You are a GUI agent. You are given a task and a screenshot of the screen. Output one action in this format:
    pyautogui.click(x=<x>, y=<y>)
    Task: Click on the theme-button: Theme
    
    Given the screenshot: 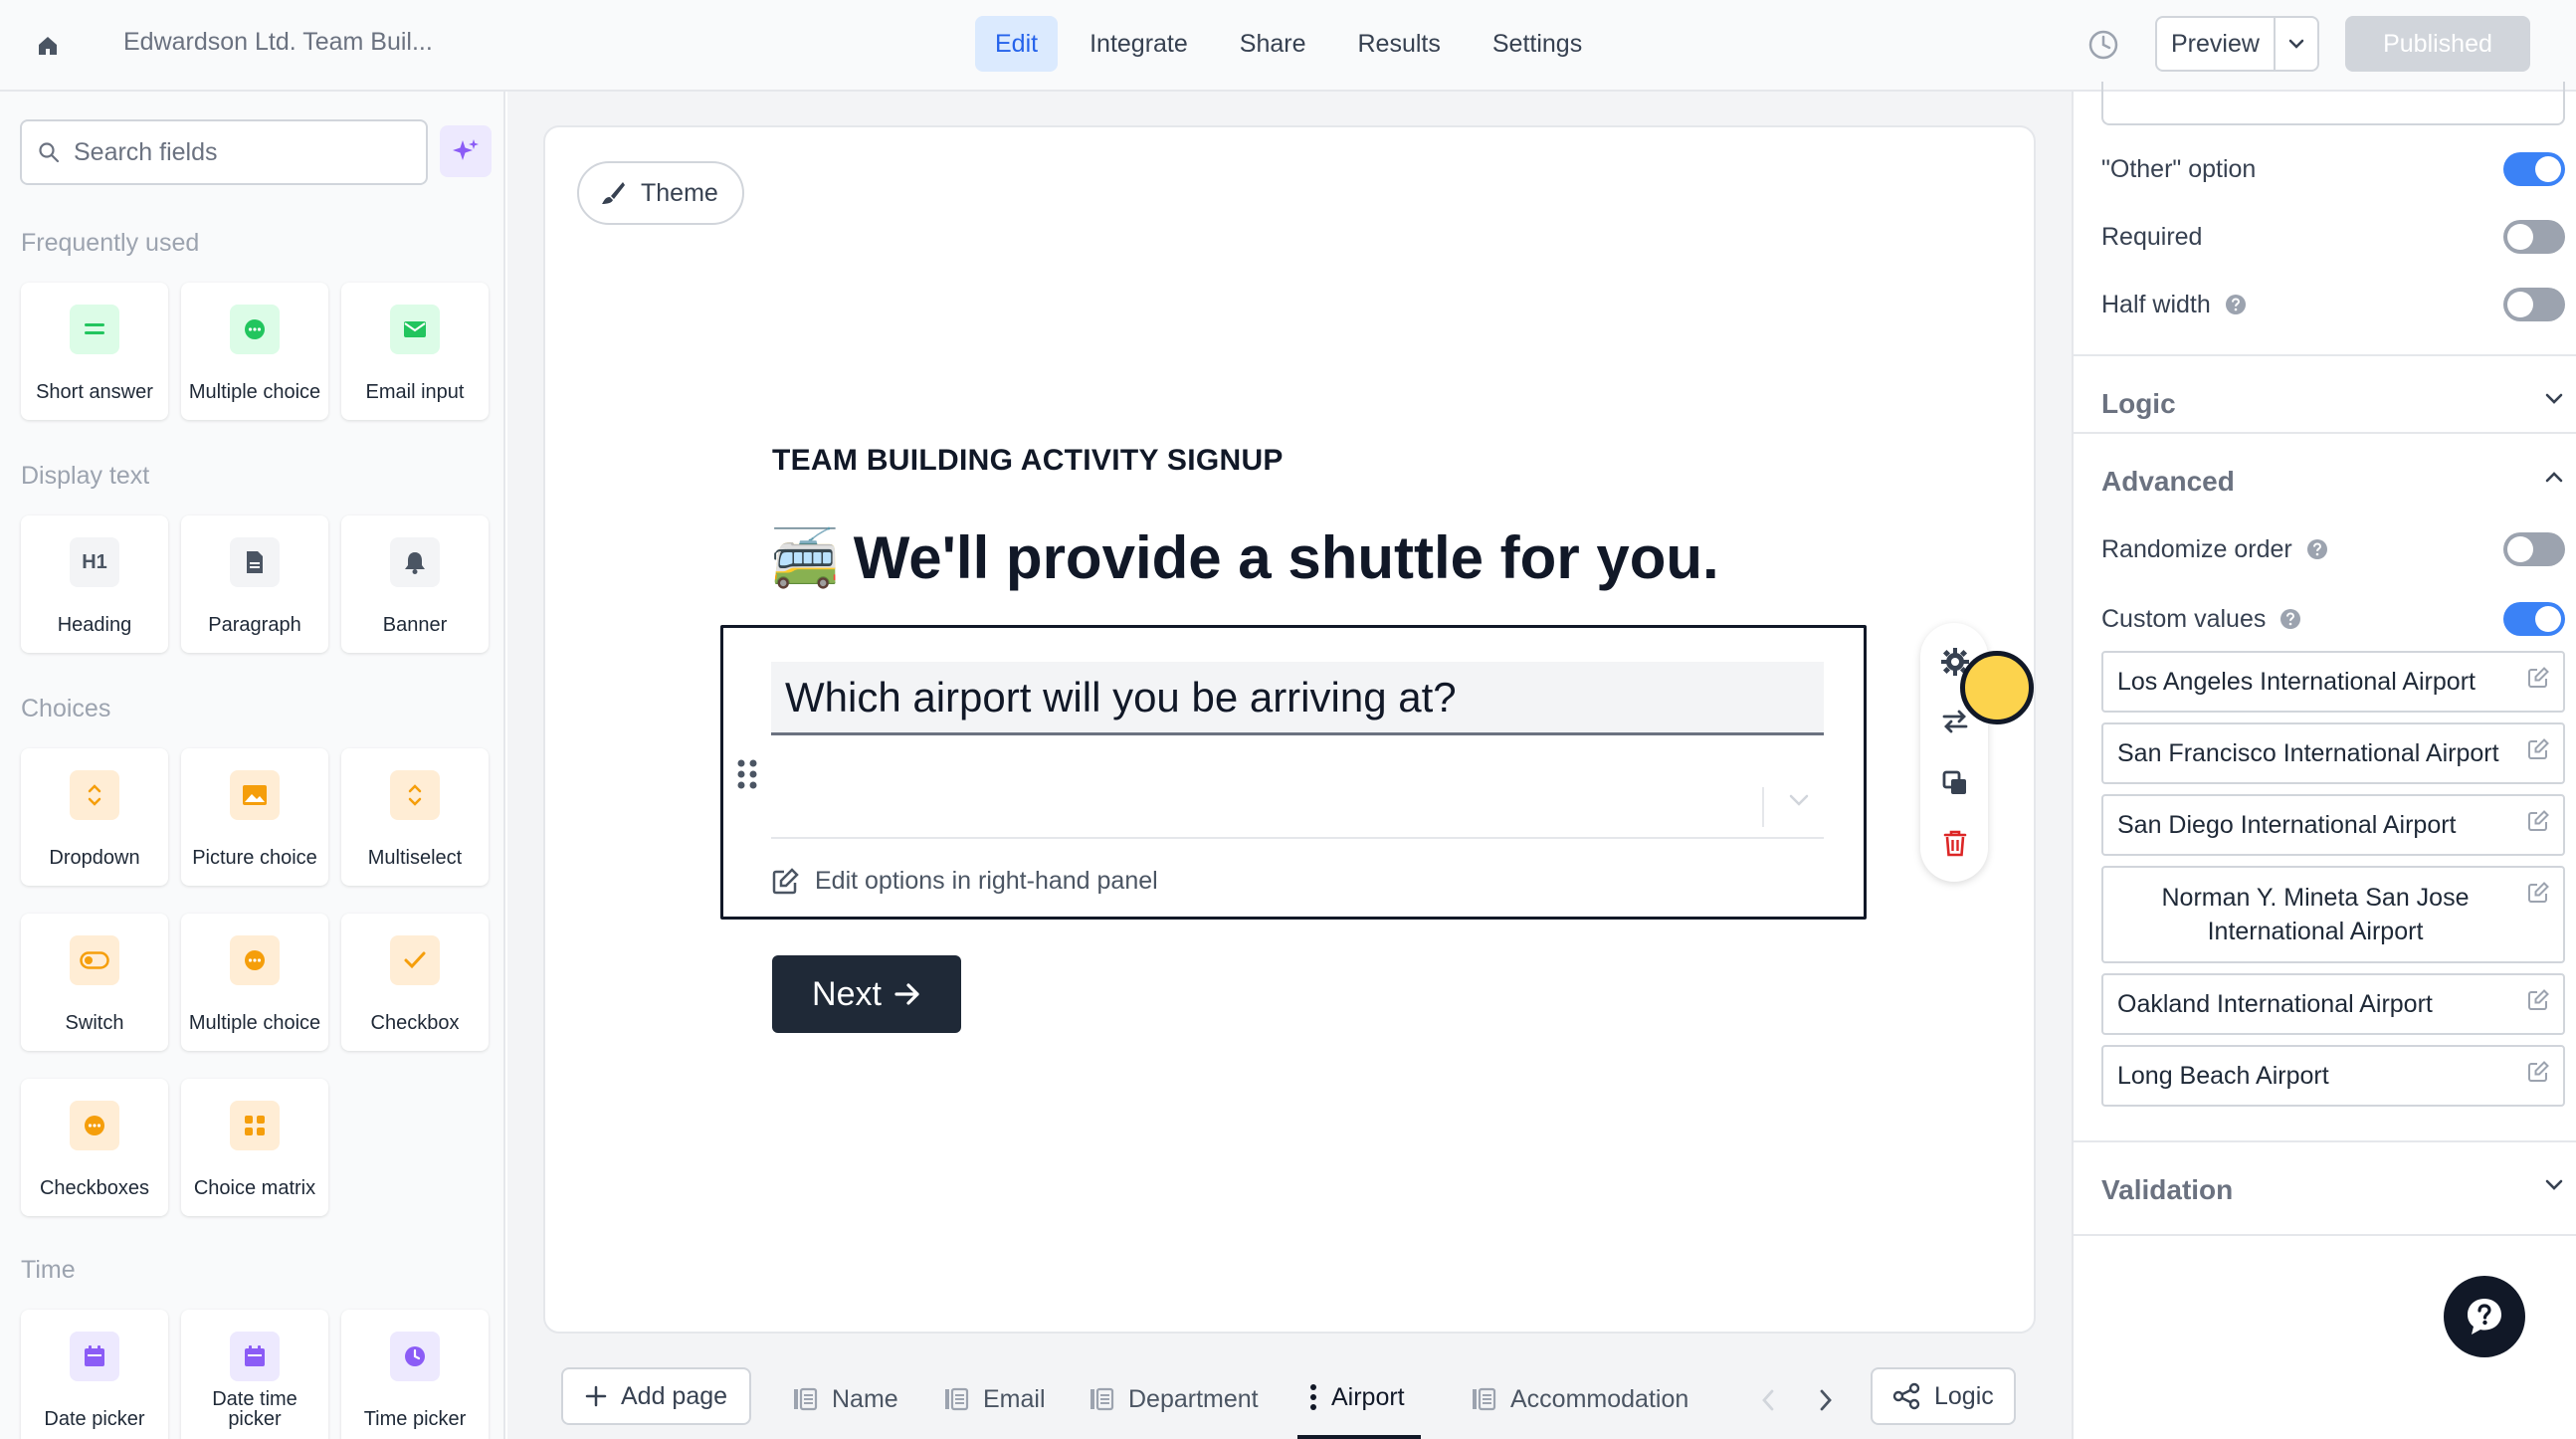 What is the action you would take?
    pyautogui.click(x=660, y=193)
    